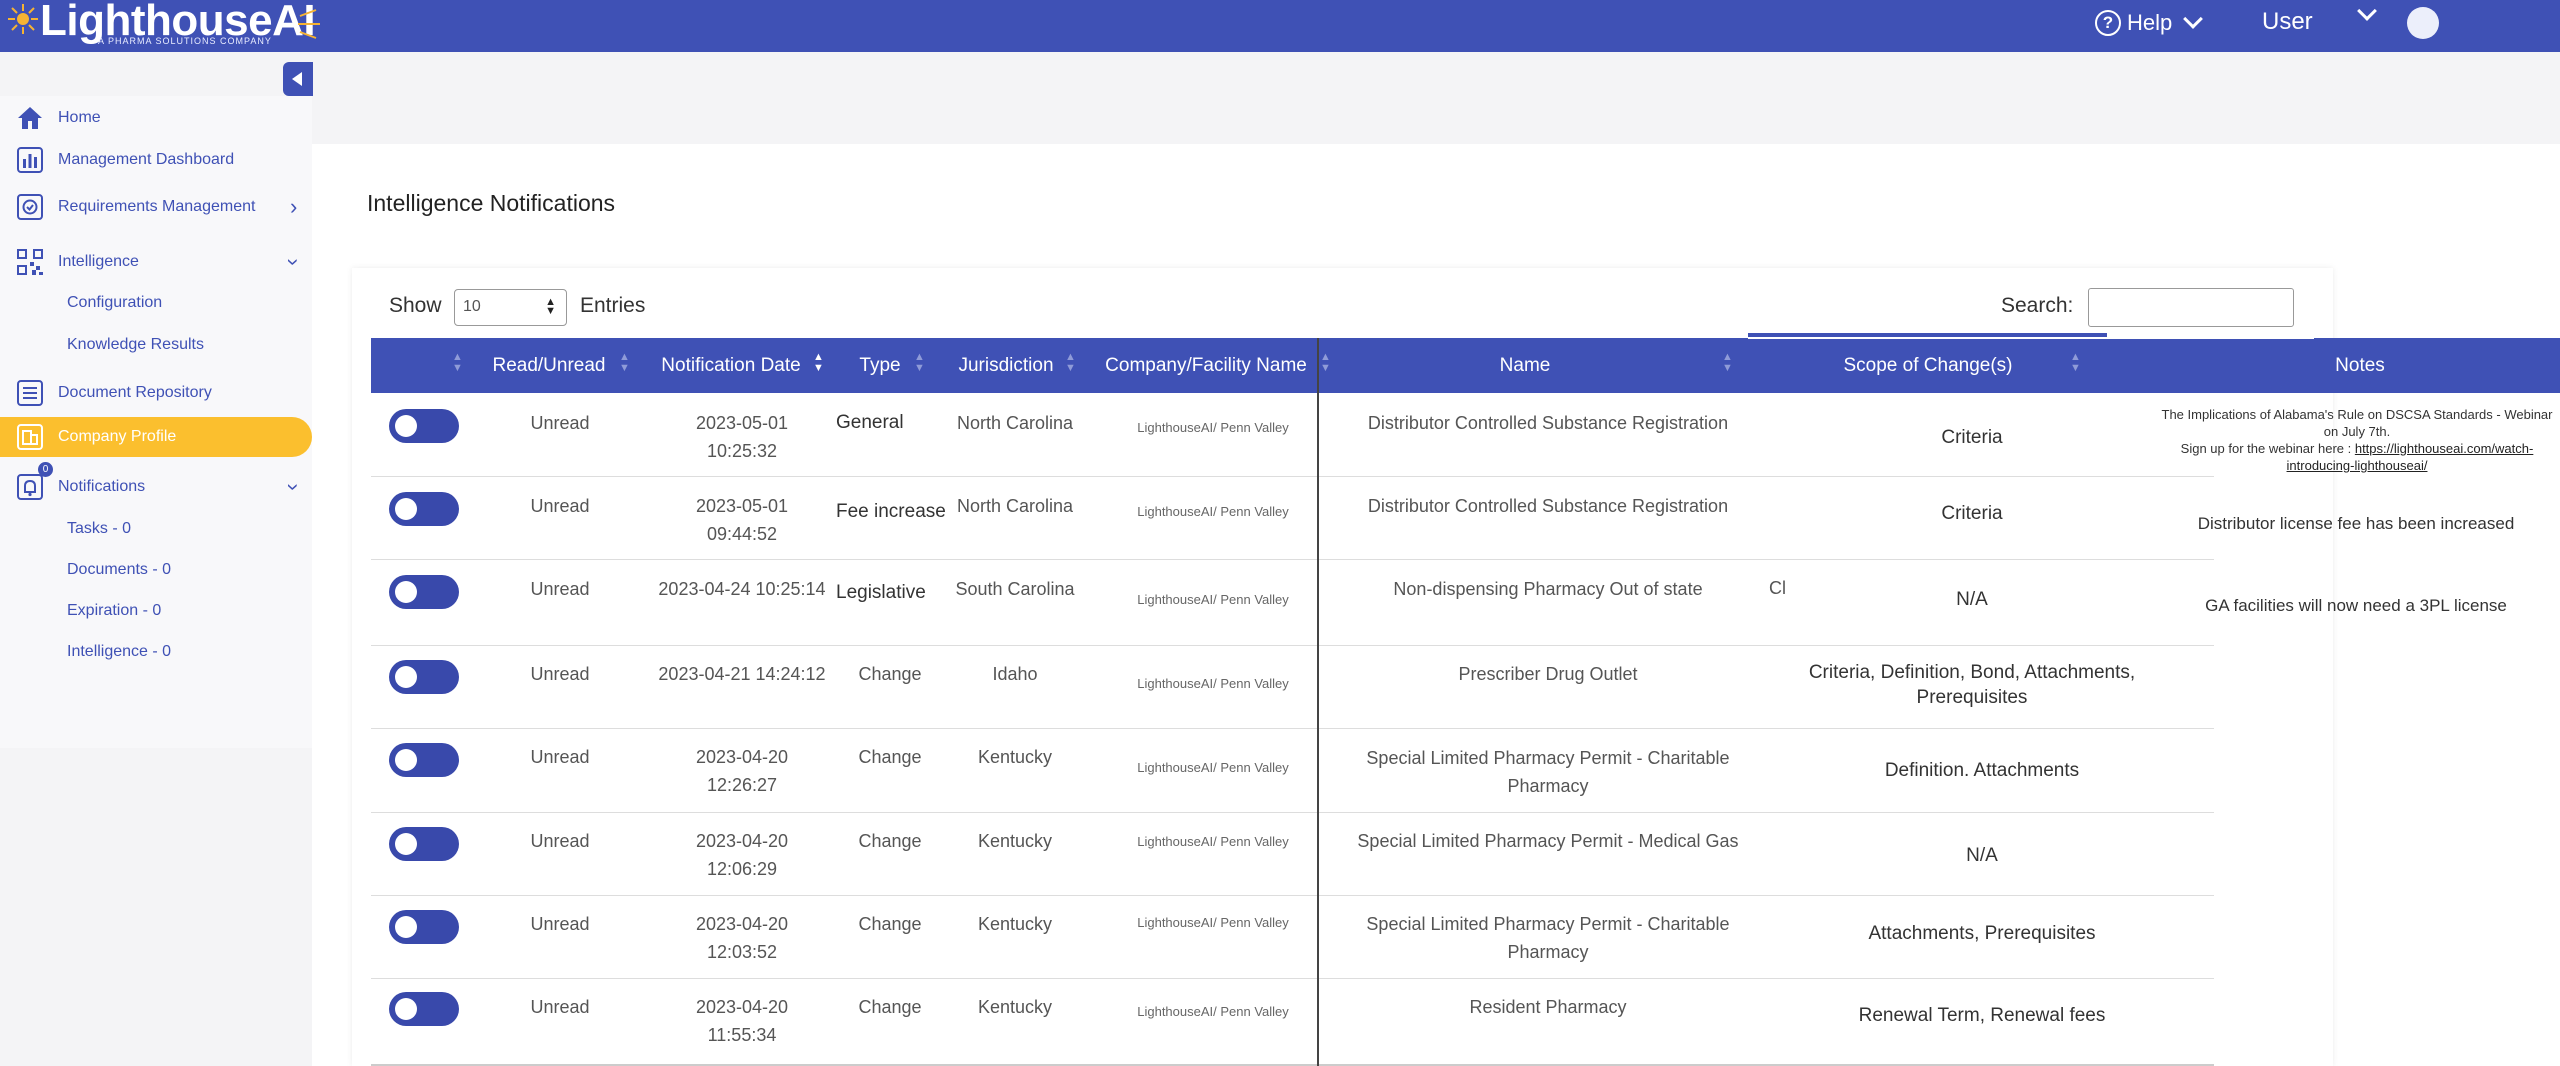 Image resolution: width=2560 pixels, height=1066 pixels. Describe the element at coordinates (1525, 365) in the screenshot. I see `column-name: Name` at that location.